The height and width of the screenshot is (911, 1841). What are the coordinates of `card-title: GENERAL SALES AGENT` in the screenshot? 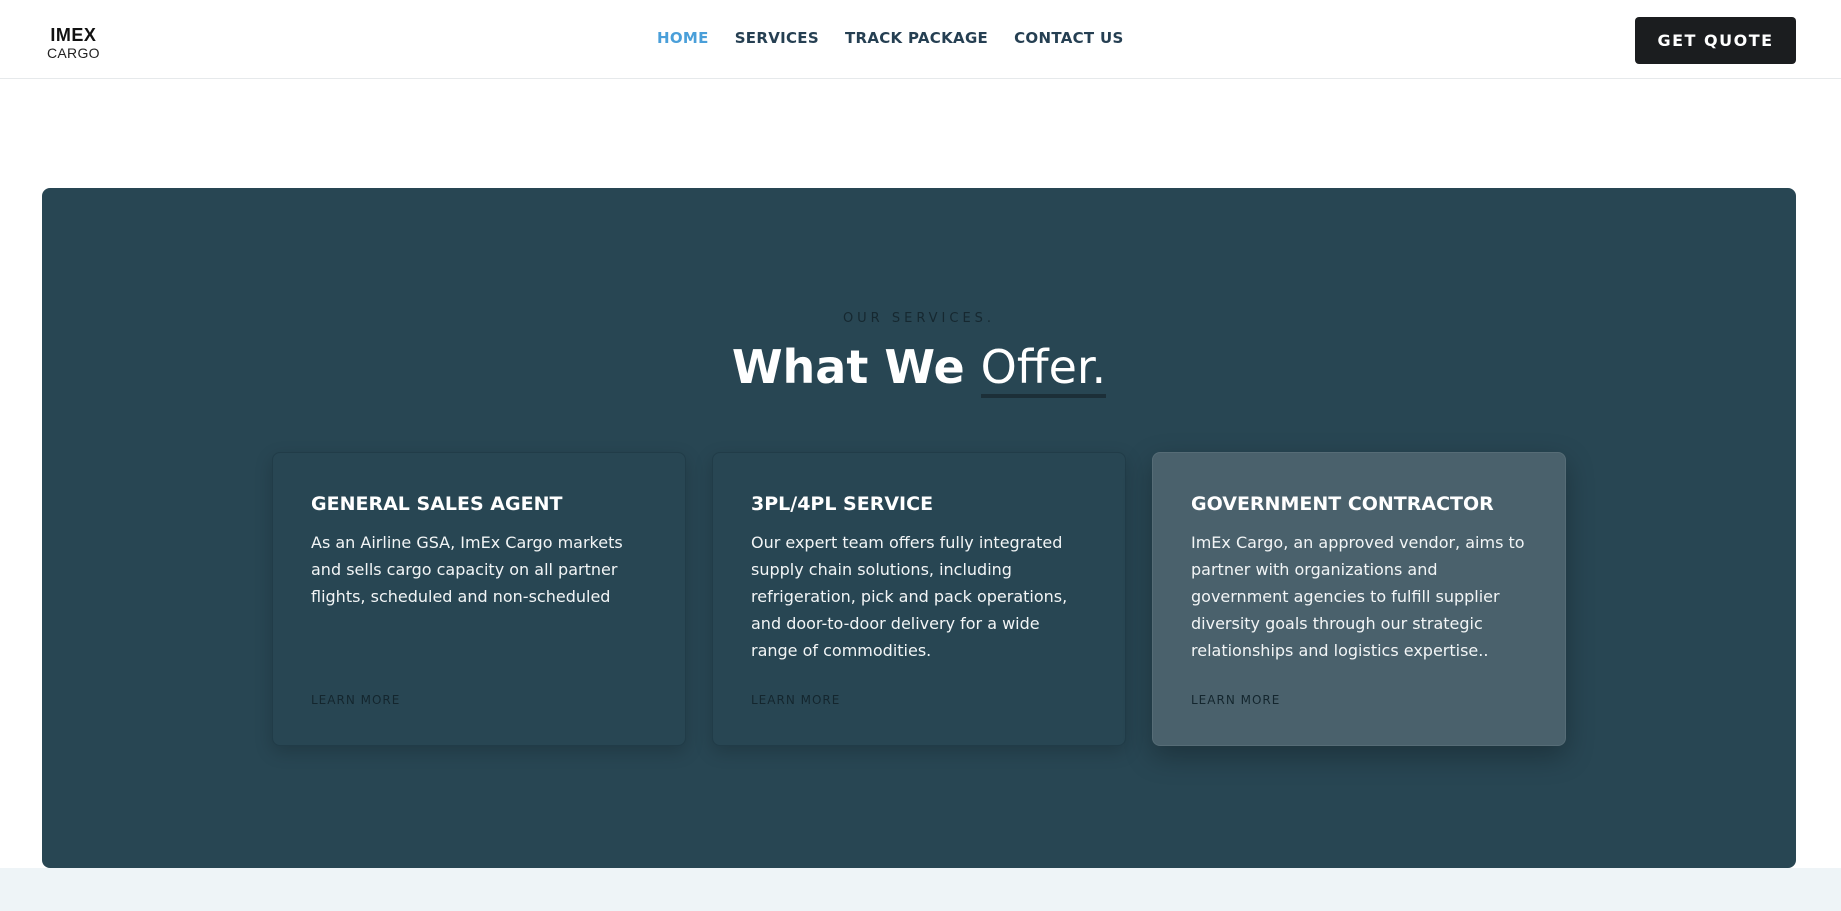 It's located at (437, 504).